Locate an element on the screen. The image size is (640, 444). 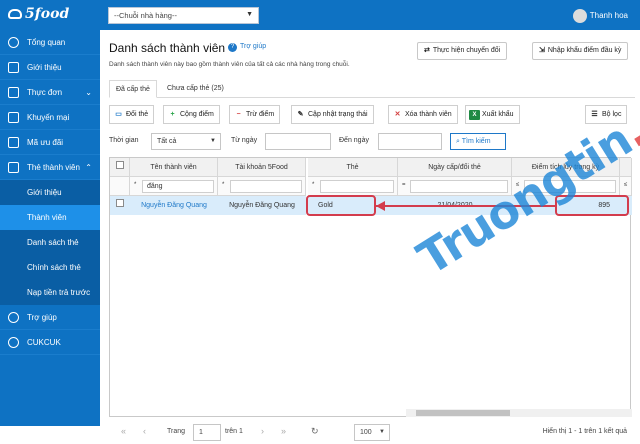
search-button: ⌕ Tìm kiếm is located at coordinates (478, 141).